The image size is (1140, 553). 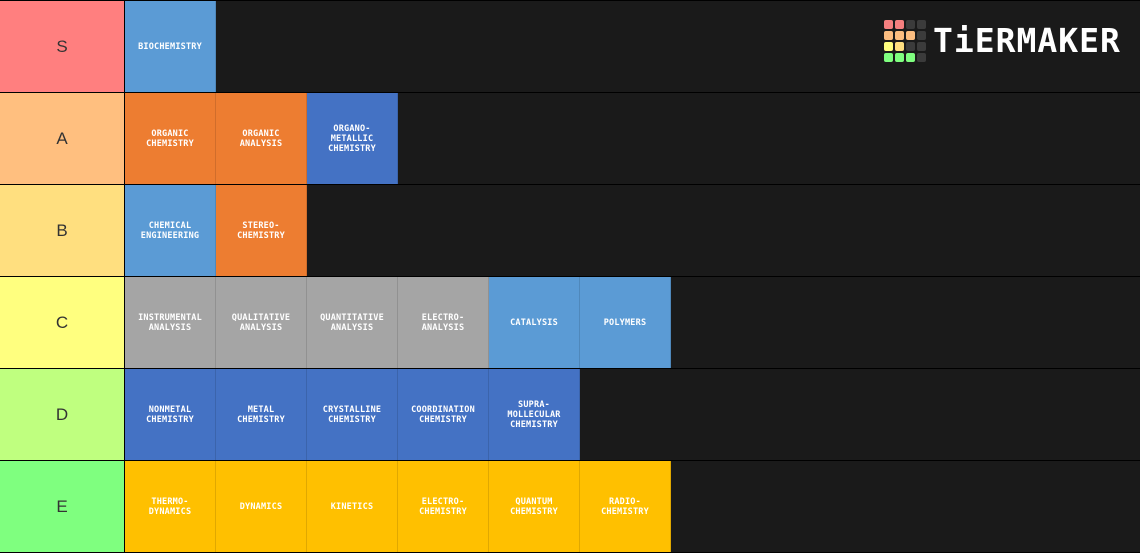 What do you see at coordinates (625, 506) in the screenshot?
I see `tier-item: RADIO- CHEMISTRY` at bounding box center [625, 506].